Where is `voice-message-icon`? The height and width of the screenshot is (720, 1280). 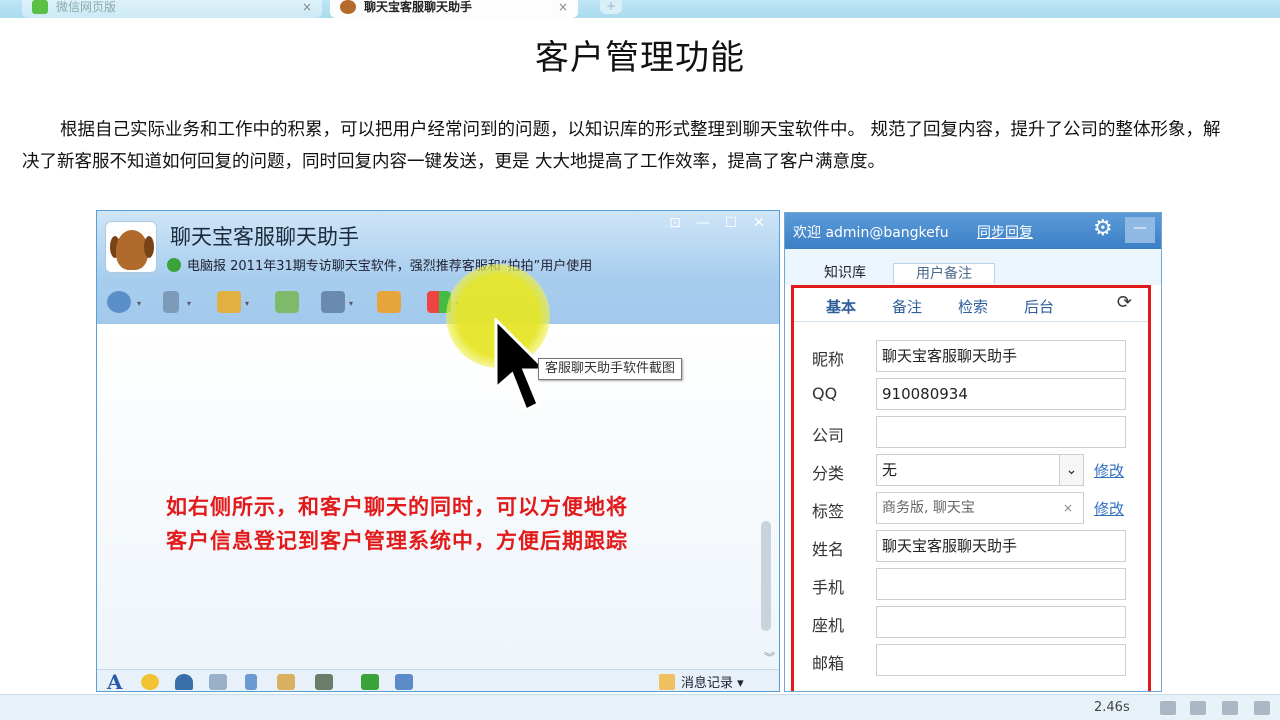 voice-message-icon is located at coordinates (251, 682).